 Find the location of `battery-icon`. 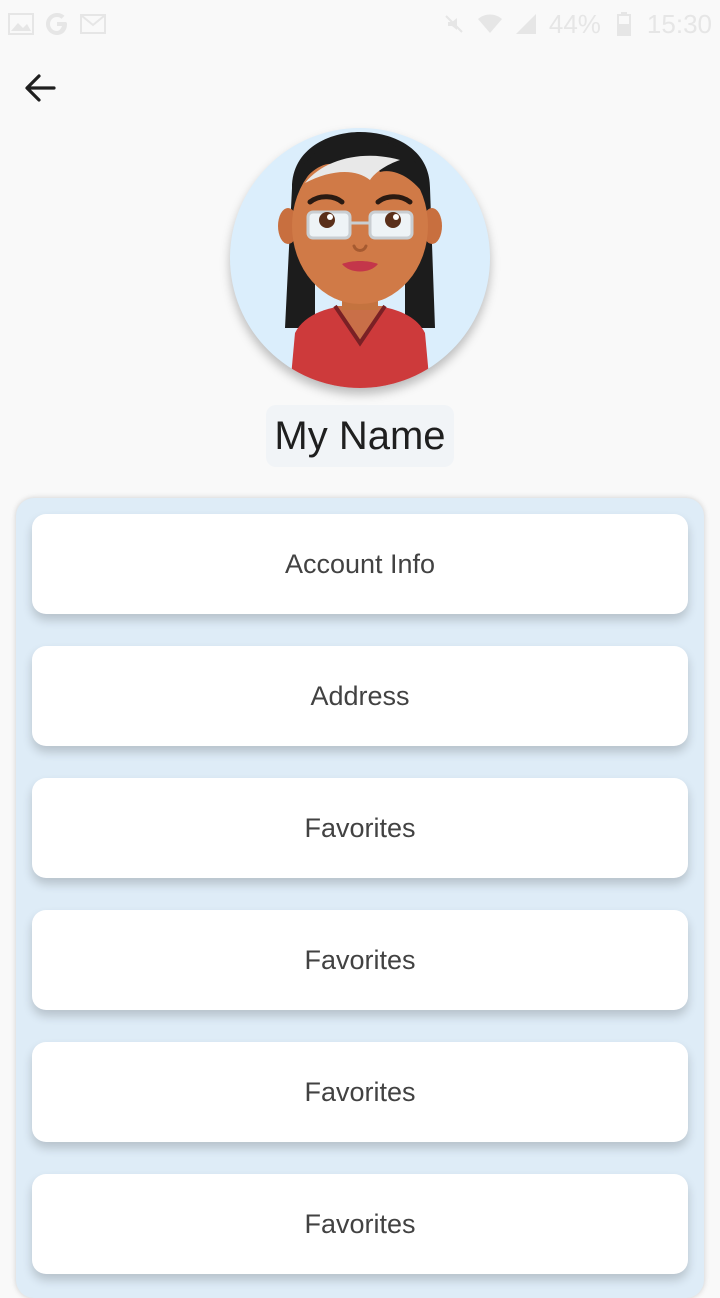

battery-icon is located at coordinates (624, 24).